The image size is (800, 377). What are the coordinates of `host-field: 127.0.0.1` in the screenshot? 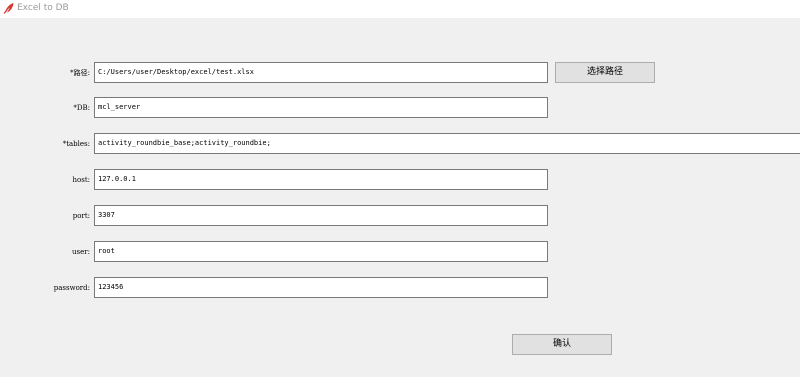 It's located at (321, 179).